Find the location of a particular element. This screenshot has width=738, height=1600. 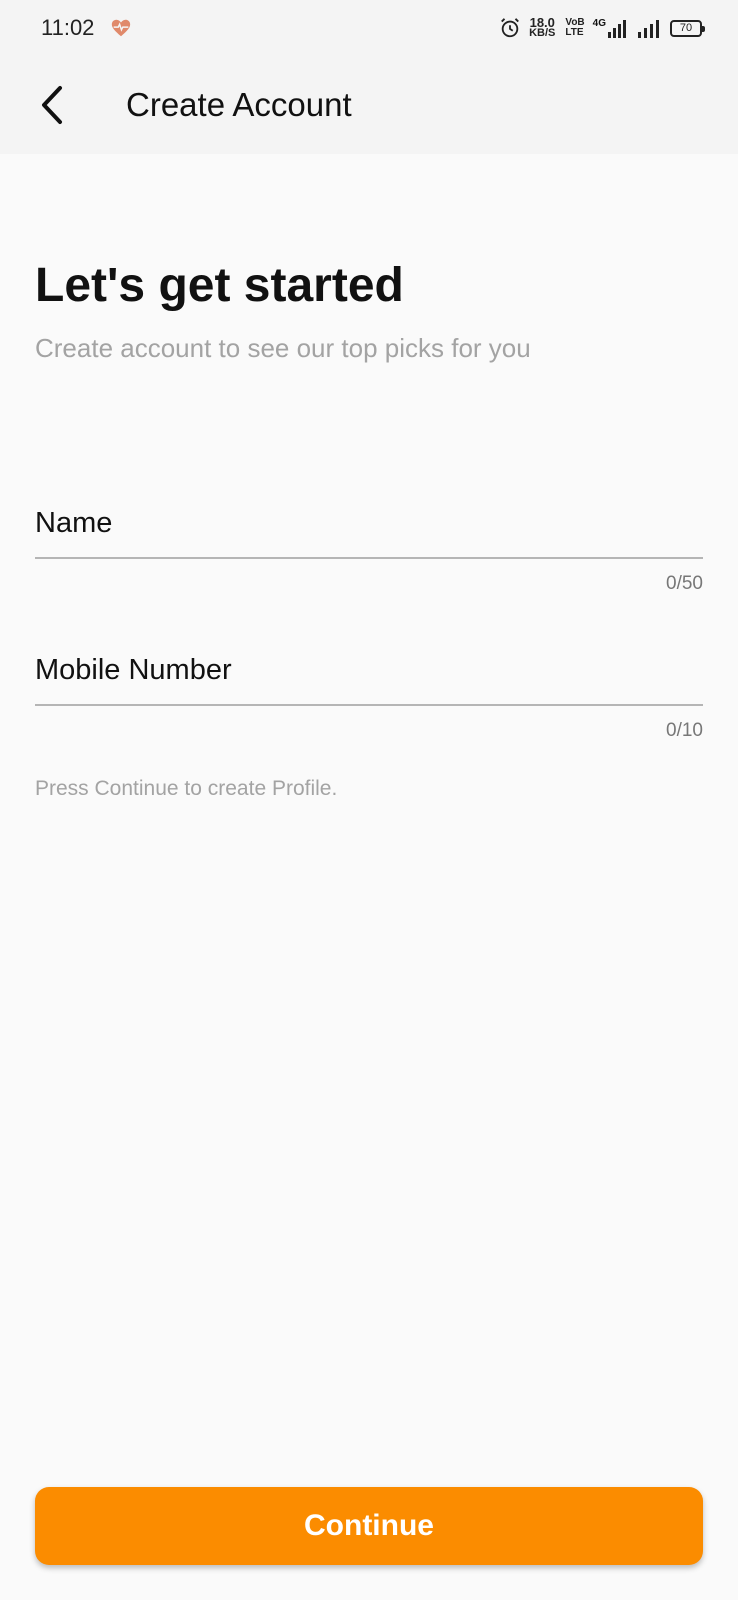

signal-icon: 4G is located at coordinates (611, 28).